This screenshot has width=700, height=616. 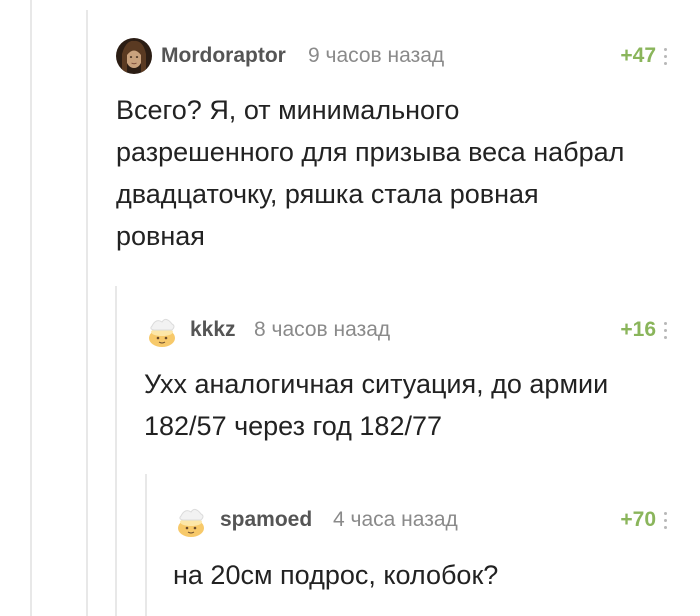 I want to click on comment-rating: +16, so click(x=638, y=329).